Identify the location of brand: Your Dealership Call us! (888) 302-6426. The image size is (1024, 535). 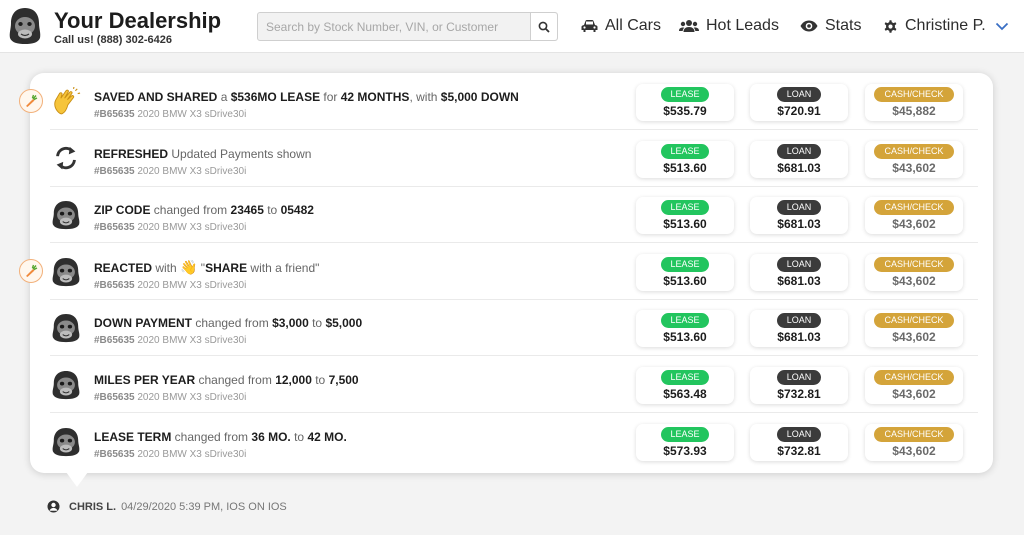
(137, 28).